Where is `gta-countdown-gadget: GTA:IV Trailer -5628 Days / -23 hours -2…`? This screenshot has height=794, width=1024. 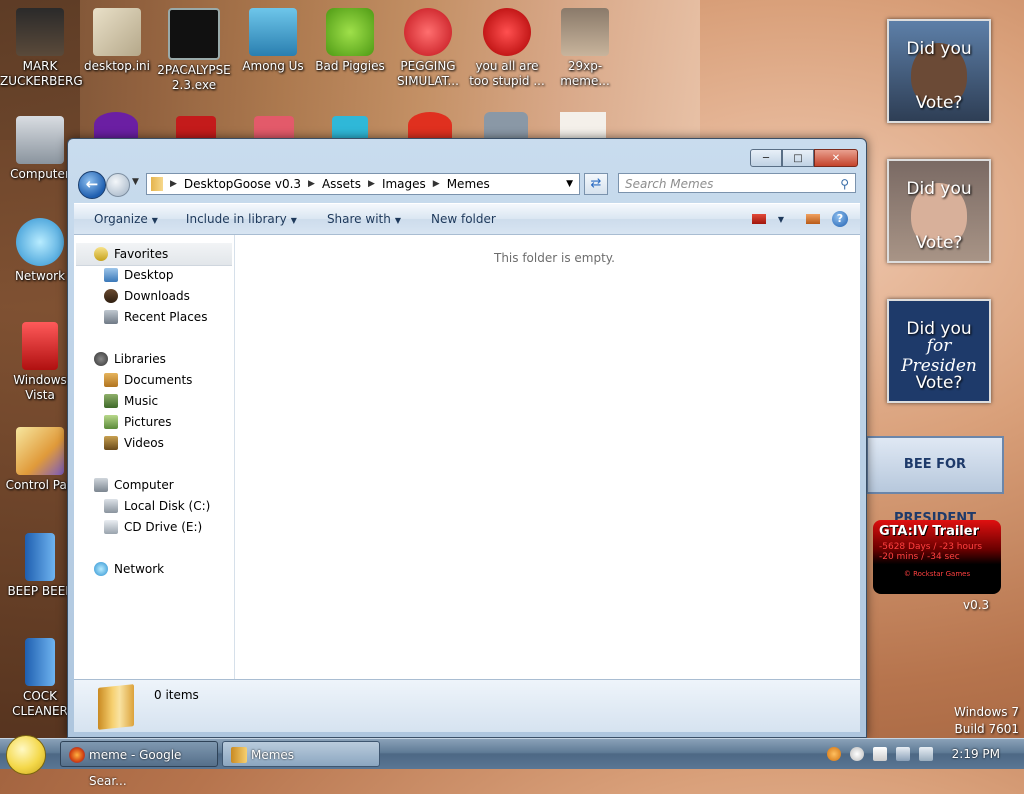
gta-countdown-gadget: GTA:IV Trailer -5628 Days / -23 hours -2… is located at coordinates (937, 557).